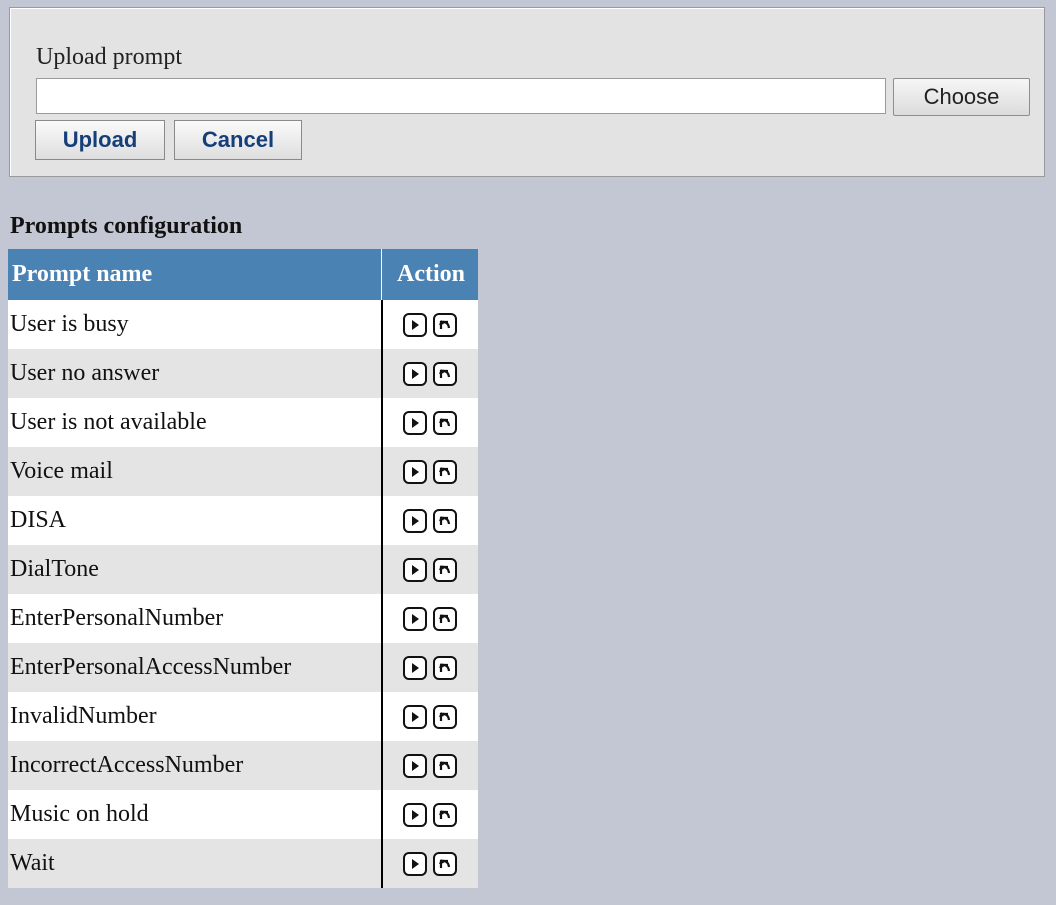 The height and width of the screenshot is (905, 1056). I want to click on table-header-row: Prompt name Action, so click(243, 274).